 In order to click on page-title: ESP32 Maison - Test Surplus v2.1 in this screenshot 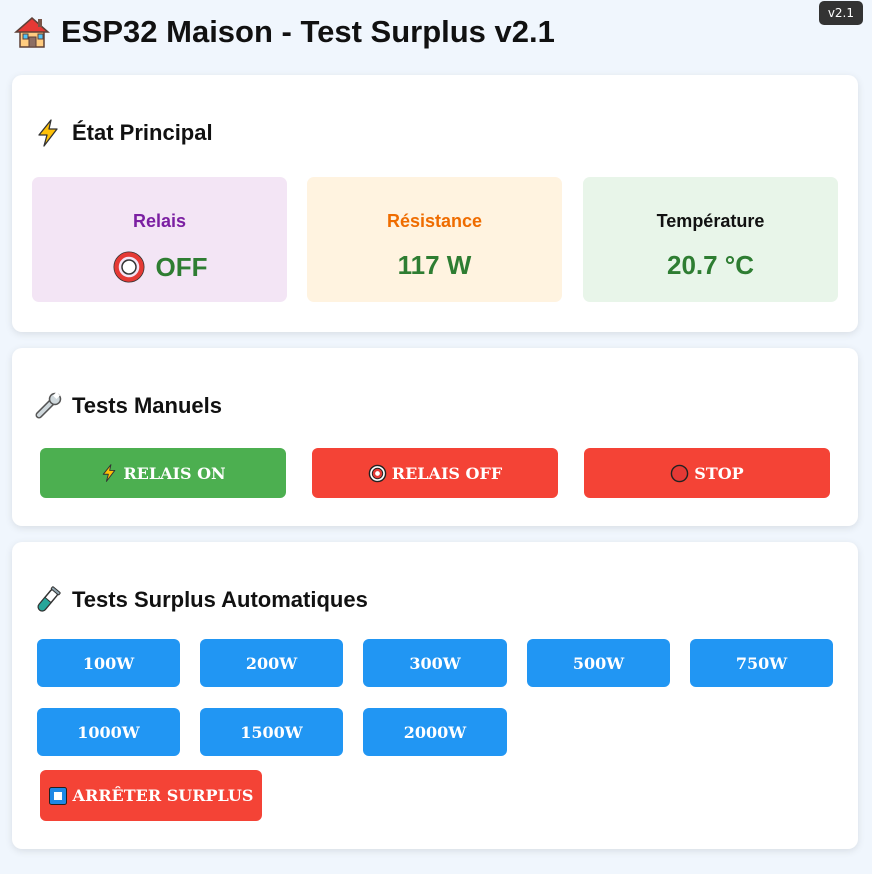, I will do `click(284, 32)`.